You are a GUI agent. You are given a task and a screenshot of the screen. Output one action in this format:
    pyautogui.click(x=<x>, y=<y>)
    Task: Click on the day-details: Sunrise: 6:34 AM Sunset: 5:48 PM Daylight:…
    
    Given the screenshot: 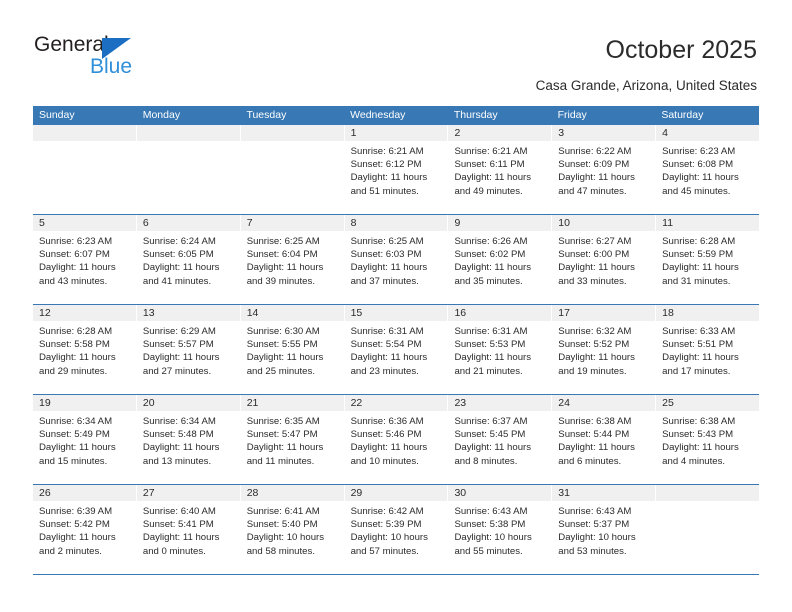 What is the action you would take?
    pyautogui.click(x=188, y=439)
    